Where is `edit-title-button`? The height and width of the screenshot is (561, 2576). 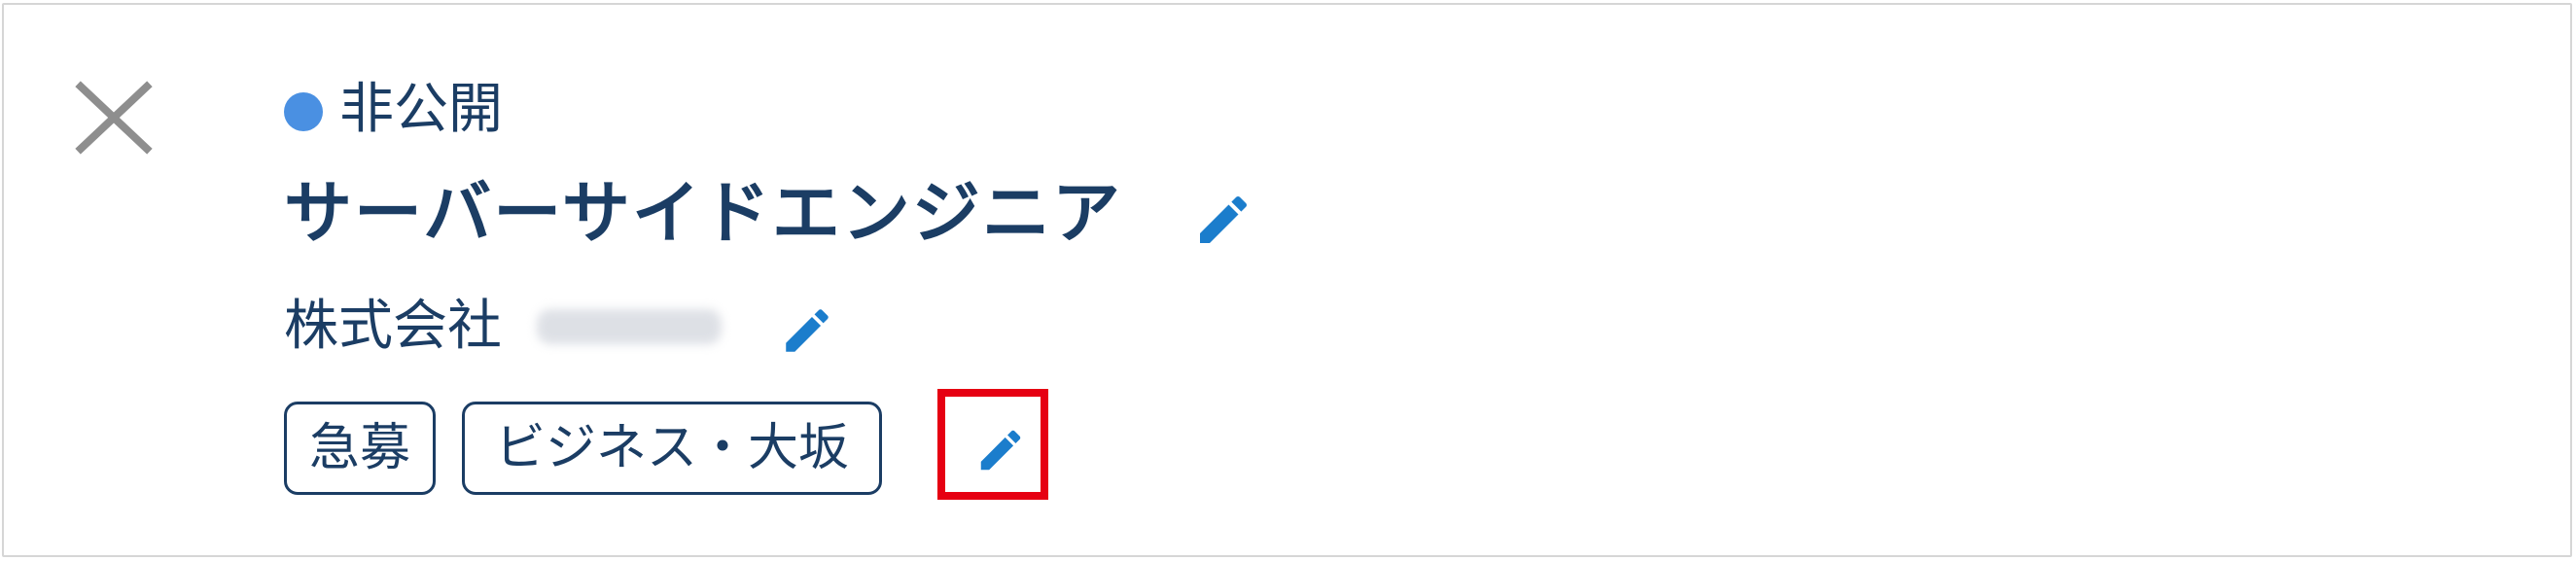 edit-title-button is located at coordinates (1223, 220).